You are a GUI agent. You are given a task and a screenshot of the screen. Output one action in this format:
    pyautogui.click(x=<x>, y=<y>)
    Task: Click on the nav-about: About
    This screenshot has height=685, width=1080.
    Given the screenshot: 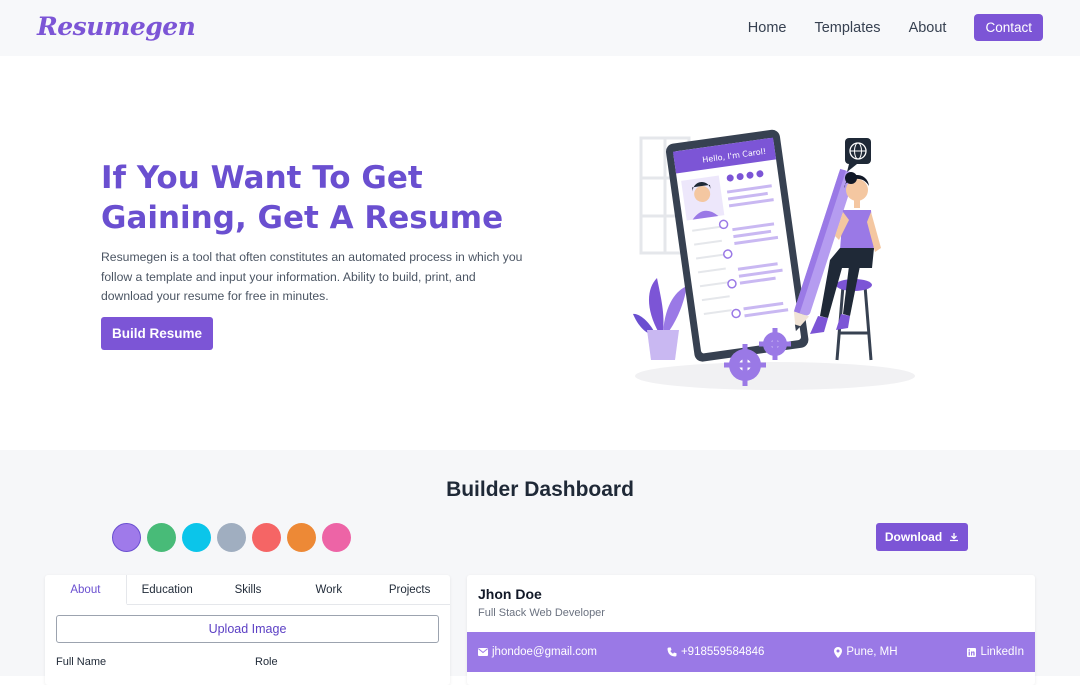 What is the action you would take?
    pyautogui.click(x=928, y=28)
    